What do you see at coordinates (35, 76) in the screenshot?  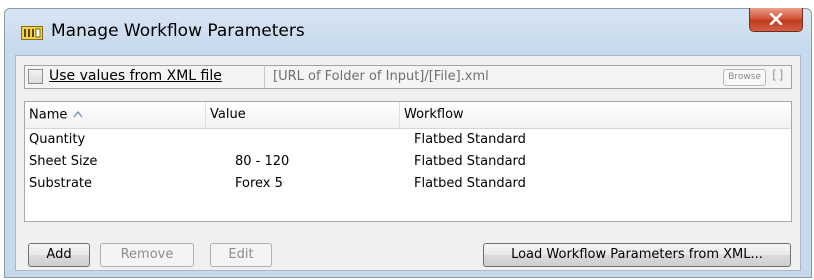 I see `use-xml-checkbox` at bounding box center [35, 76].